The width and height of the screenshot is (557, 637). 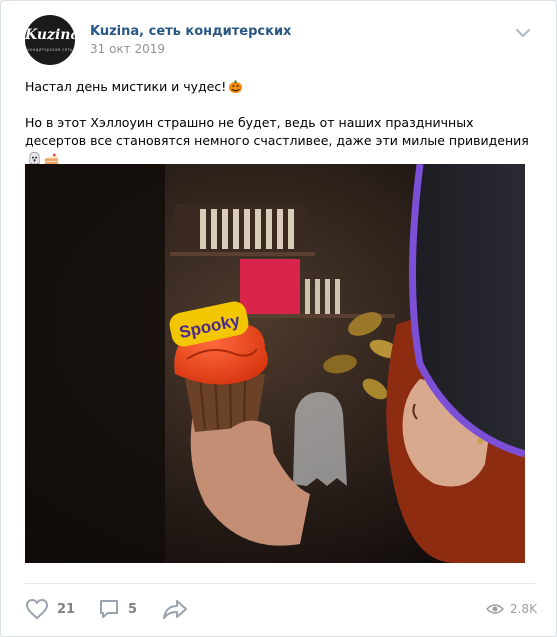 I want to click on post-actions: 21 5 2.8K, so click(x=281, y=609).